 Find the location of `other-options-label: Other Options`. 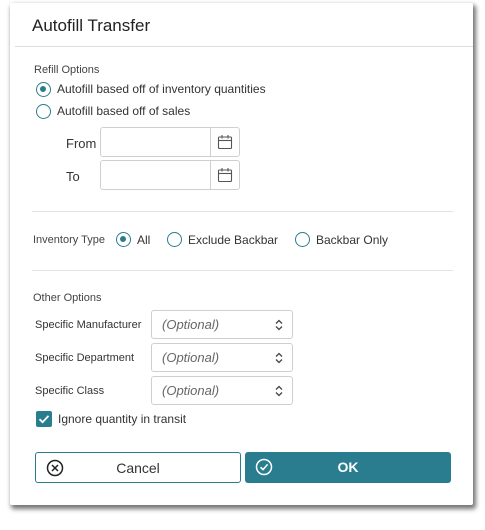

other-options-label: Other Options is located at coordinates (67, 298).